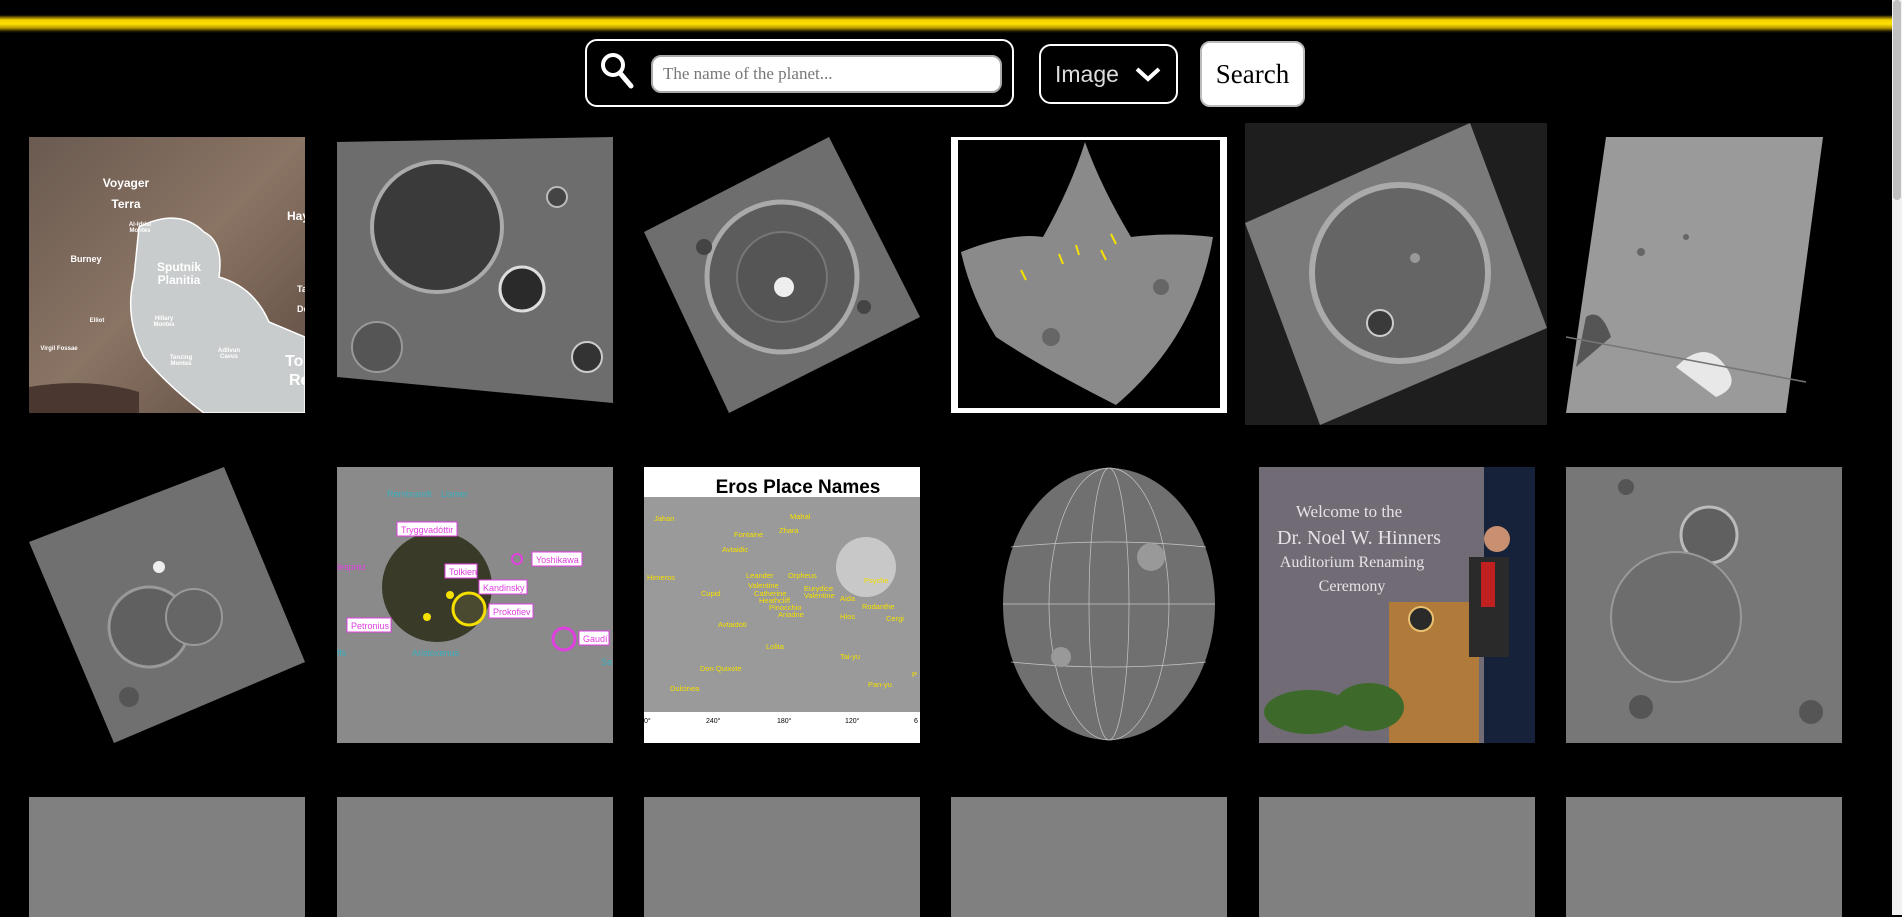 The width and height of the screenshot is (1902, 917). What do you see at coordinates (784, 721) in the screenshot?
I see `axis-tick: 180°` at bounding box center [784, 721].